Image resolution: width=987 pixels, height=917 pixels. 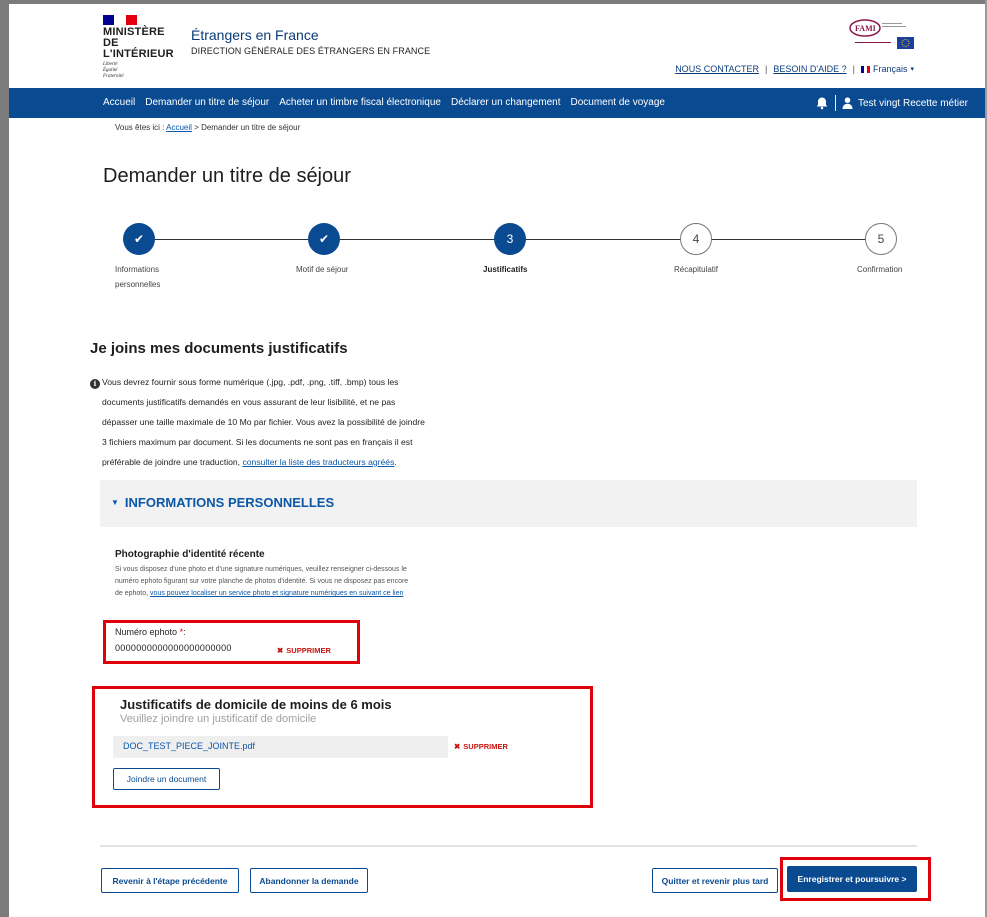 What do you see at coordinates (912, 69) in the screenshot?
I see `caret-down-icon: ▾` at bounding box center [912, 69].